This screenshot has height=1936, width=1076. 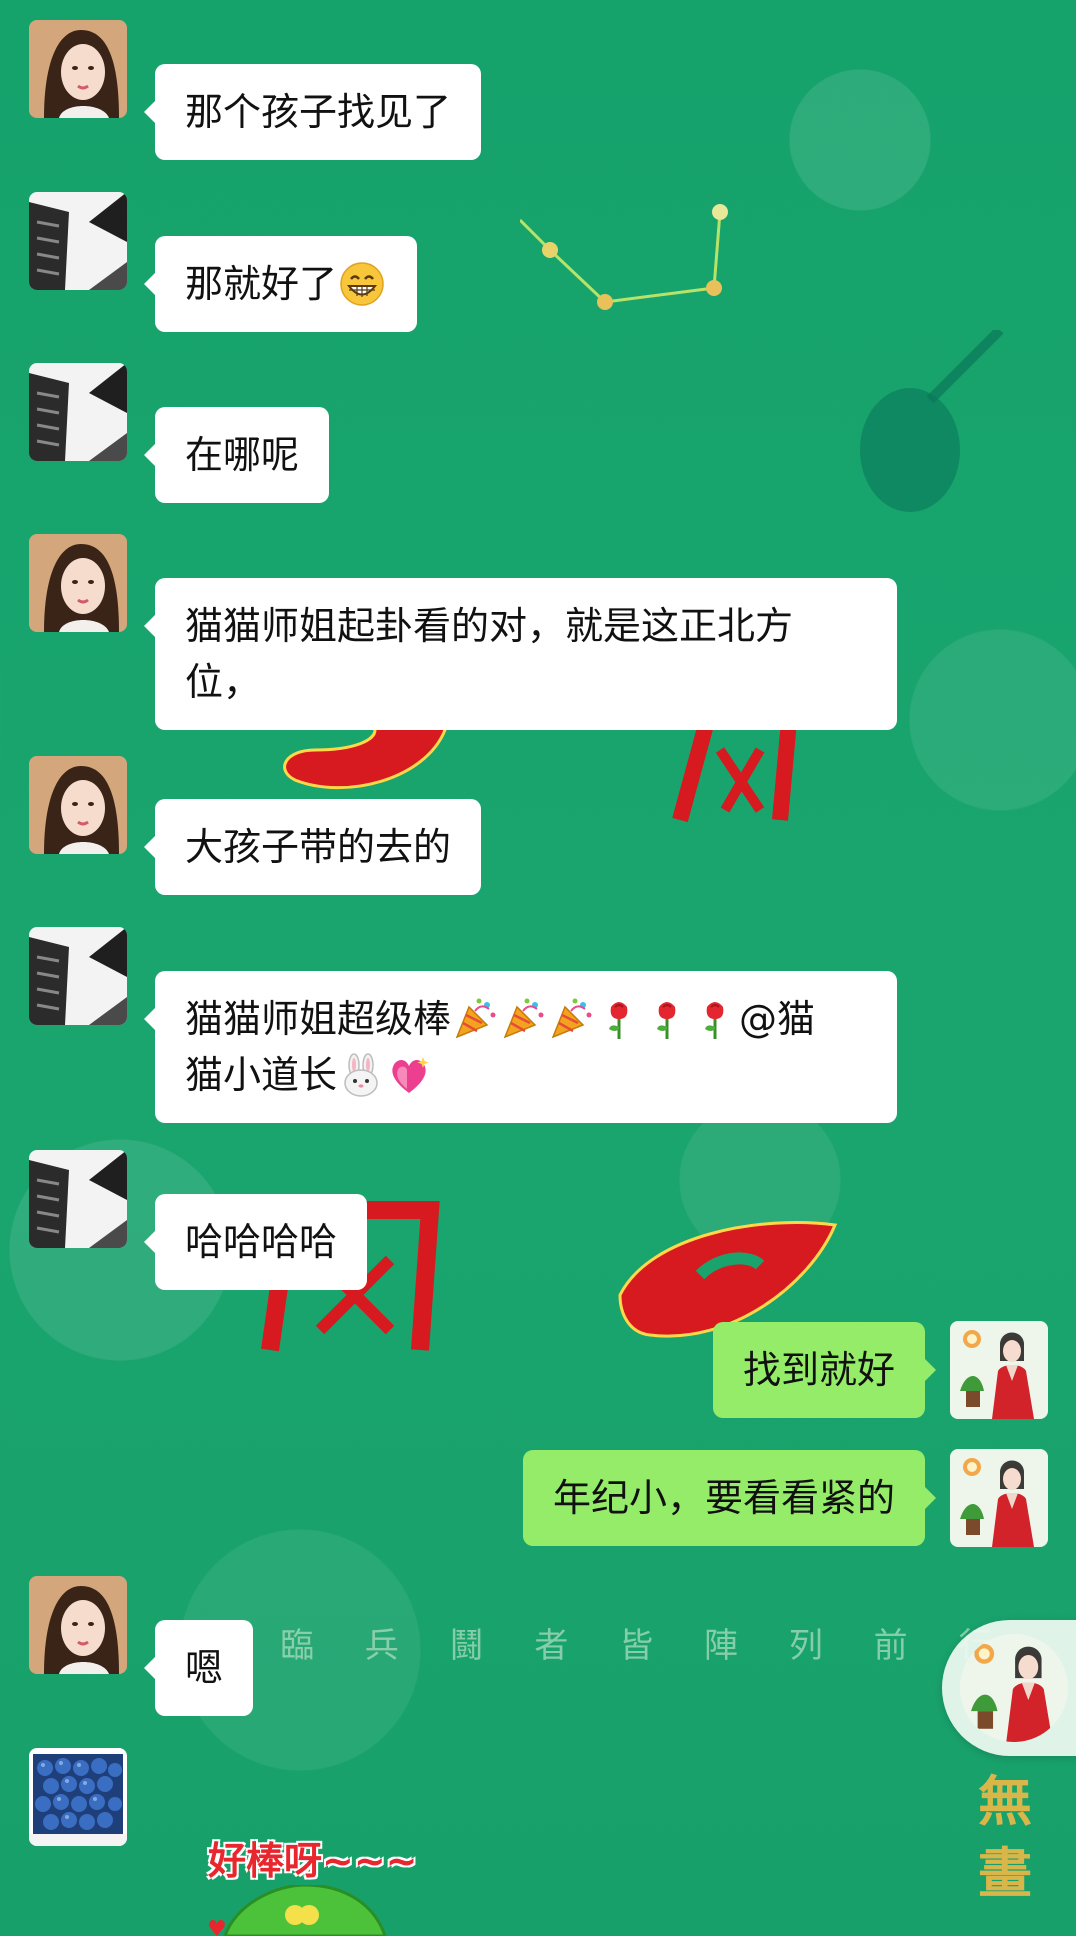 I want to click on message-text-line: 猫小道长, so click(x=526, y=1075).